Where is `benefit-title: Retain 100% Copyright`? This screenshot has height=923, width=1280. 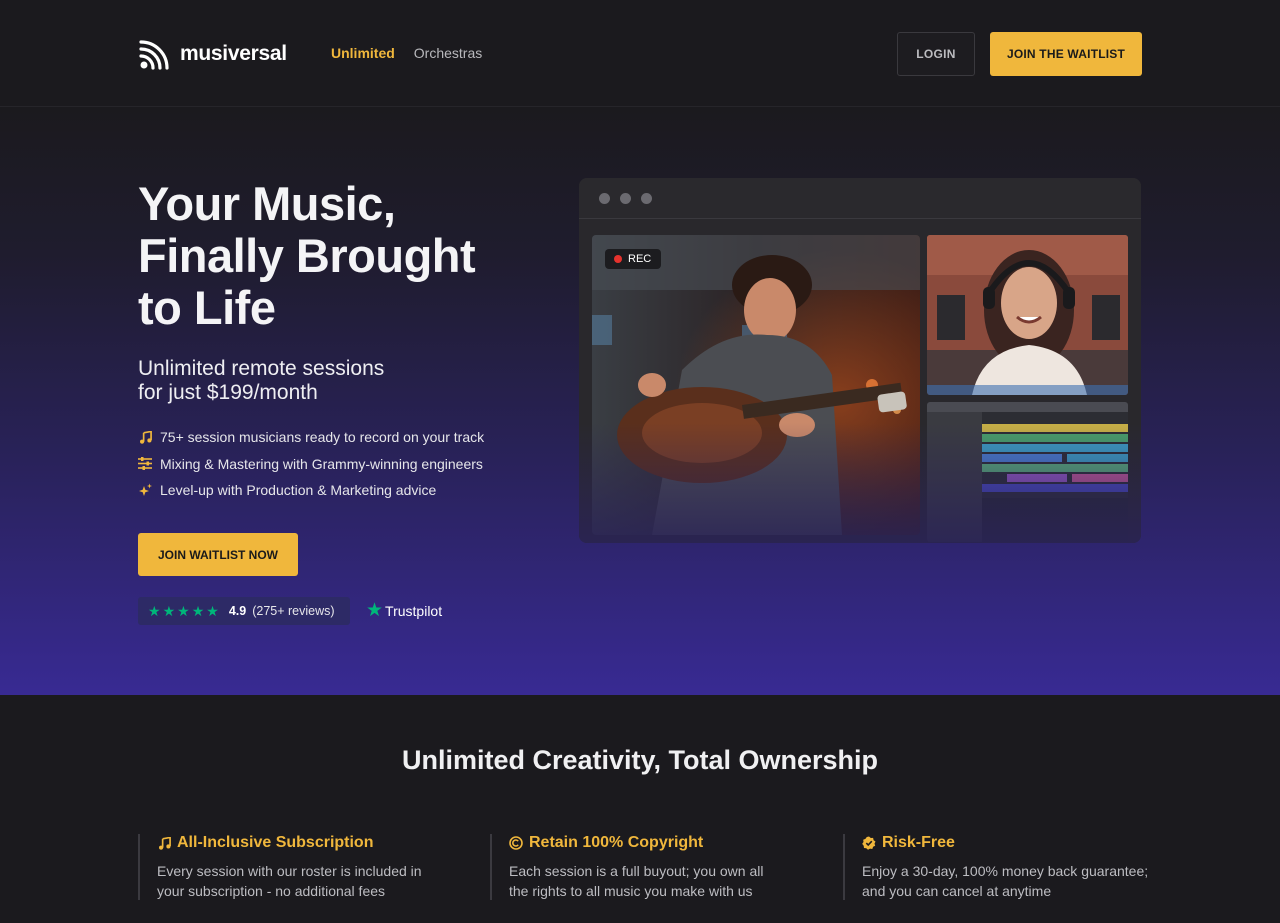
benefit-title: Retain 100% Copyright is located at coordinates (658, 843).